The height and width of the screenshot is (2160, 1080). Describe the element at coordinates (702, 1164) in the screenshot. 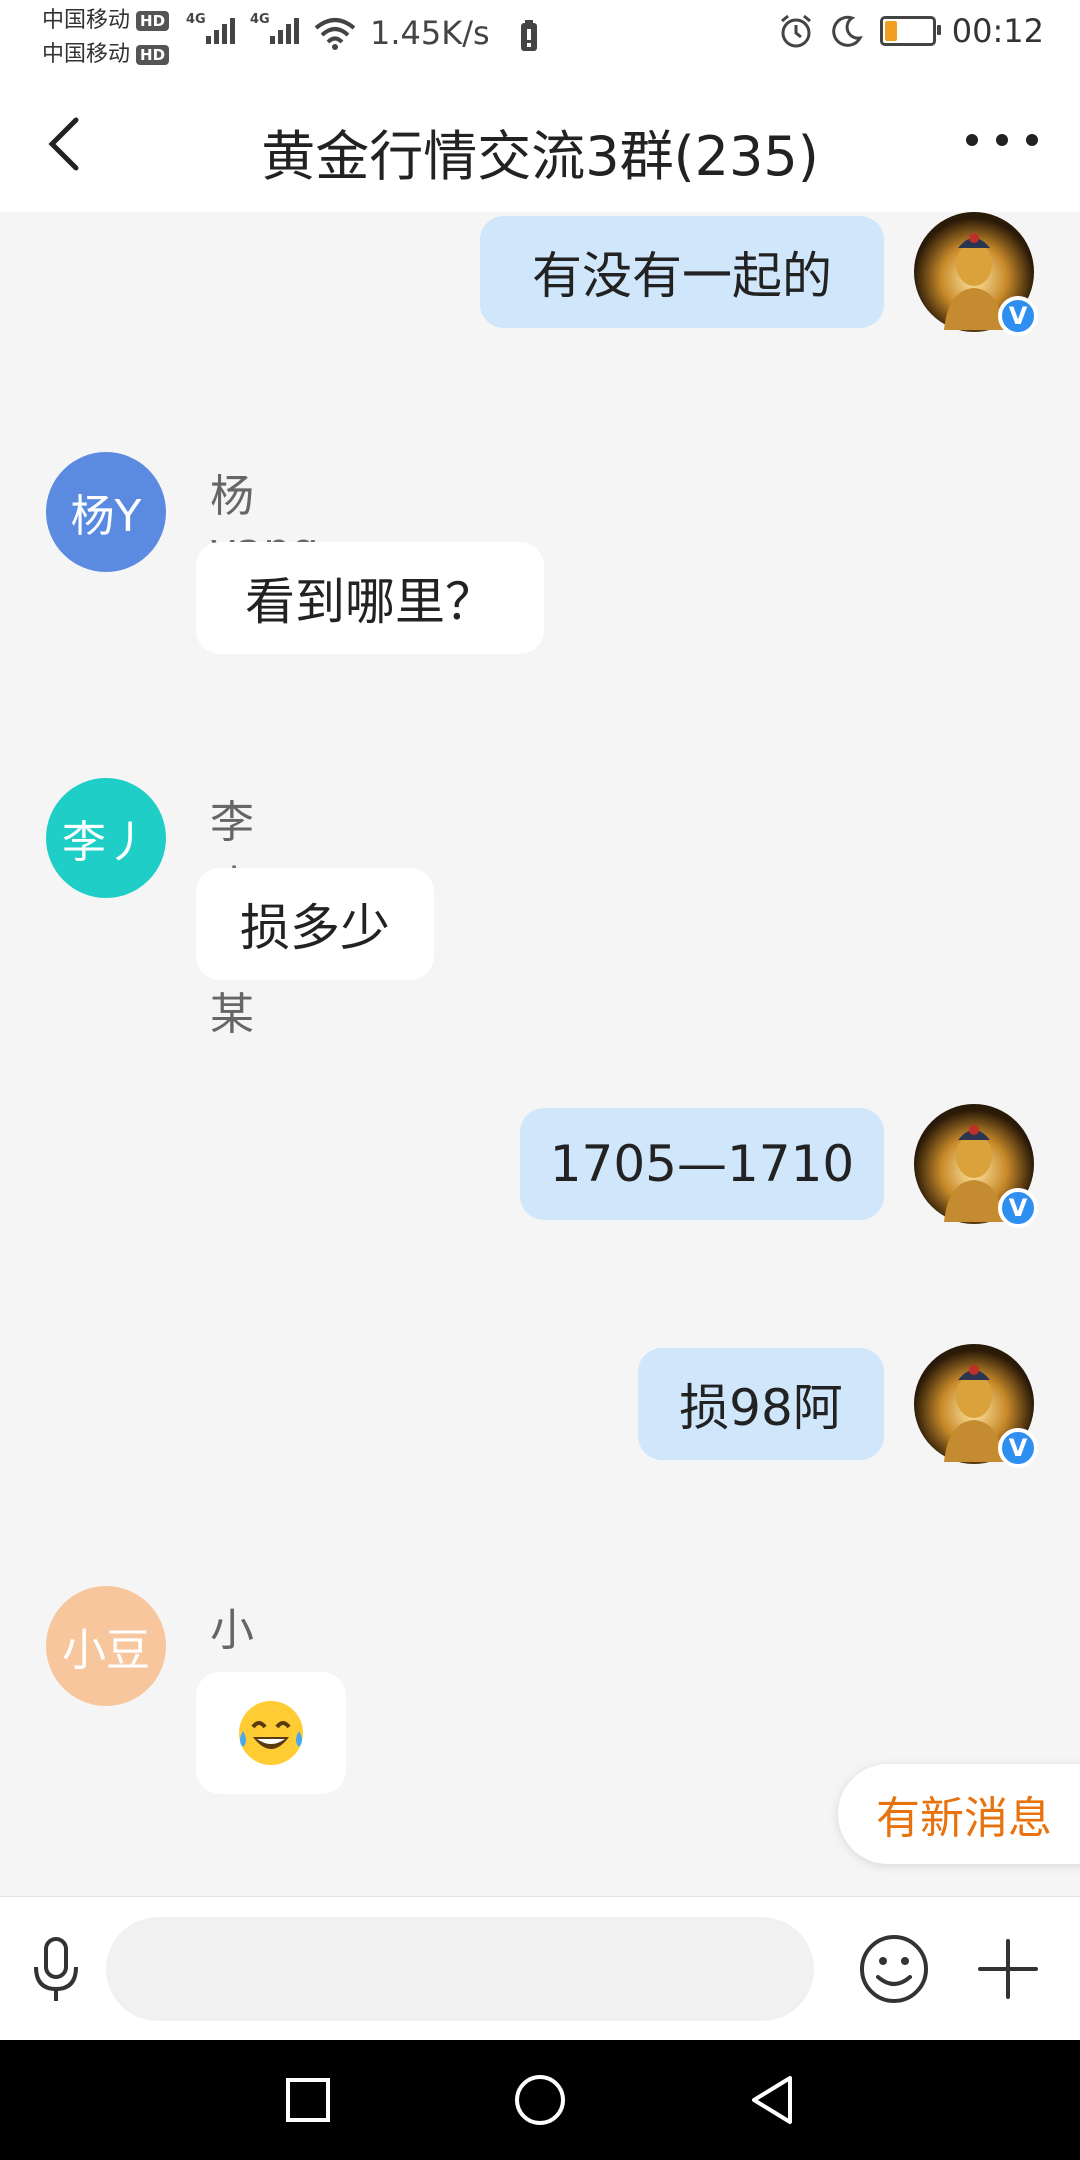

I see `message-bubble: 1705—1710` at that location.